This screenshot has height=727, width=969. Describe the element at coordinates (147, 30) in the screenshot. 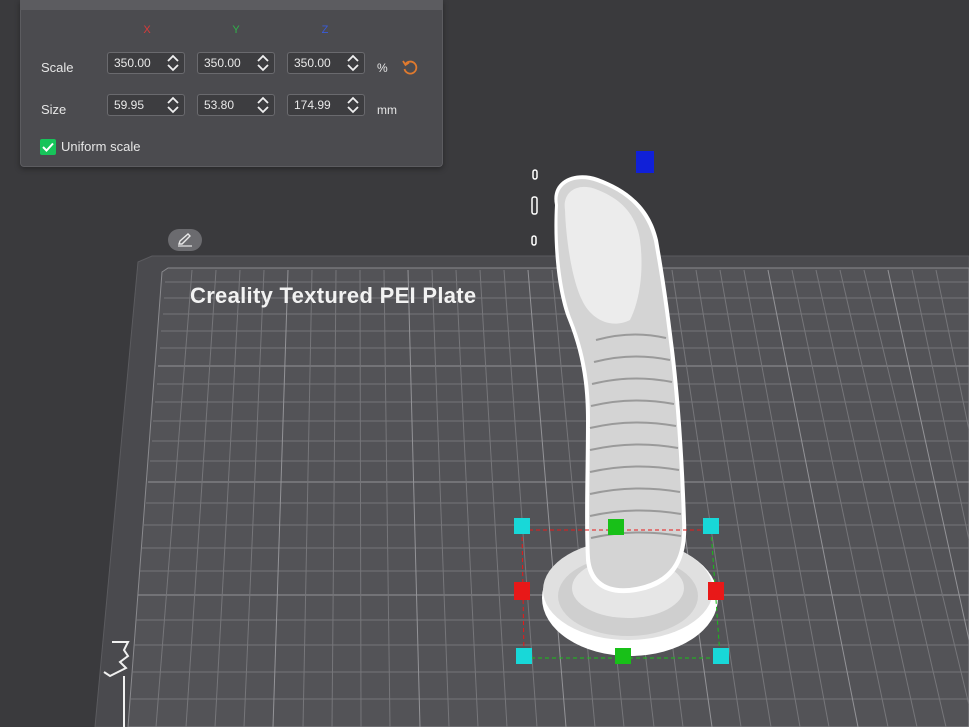

I see `axis-header-x: X` at that location.